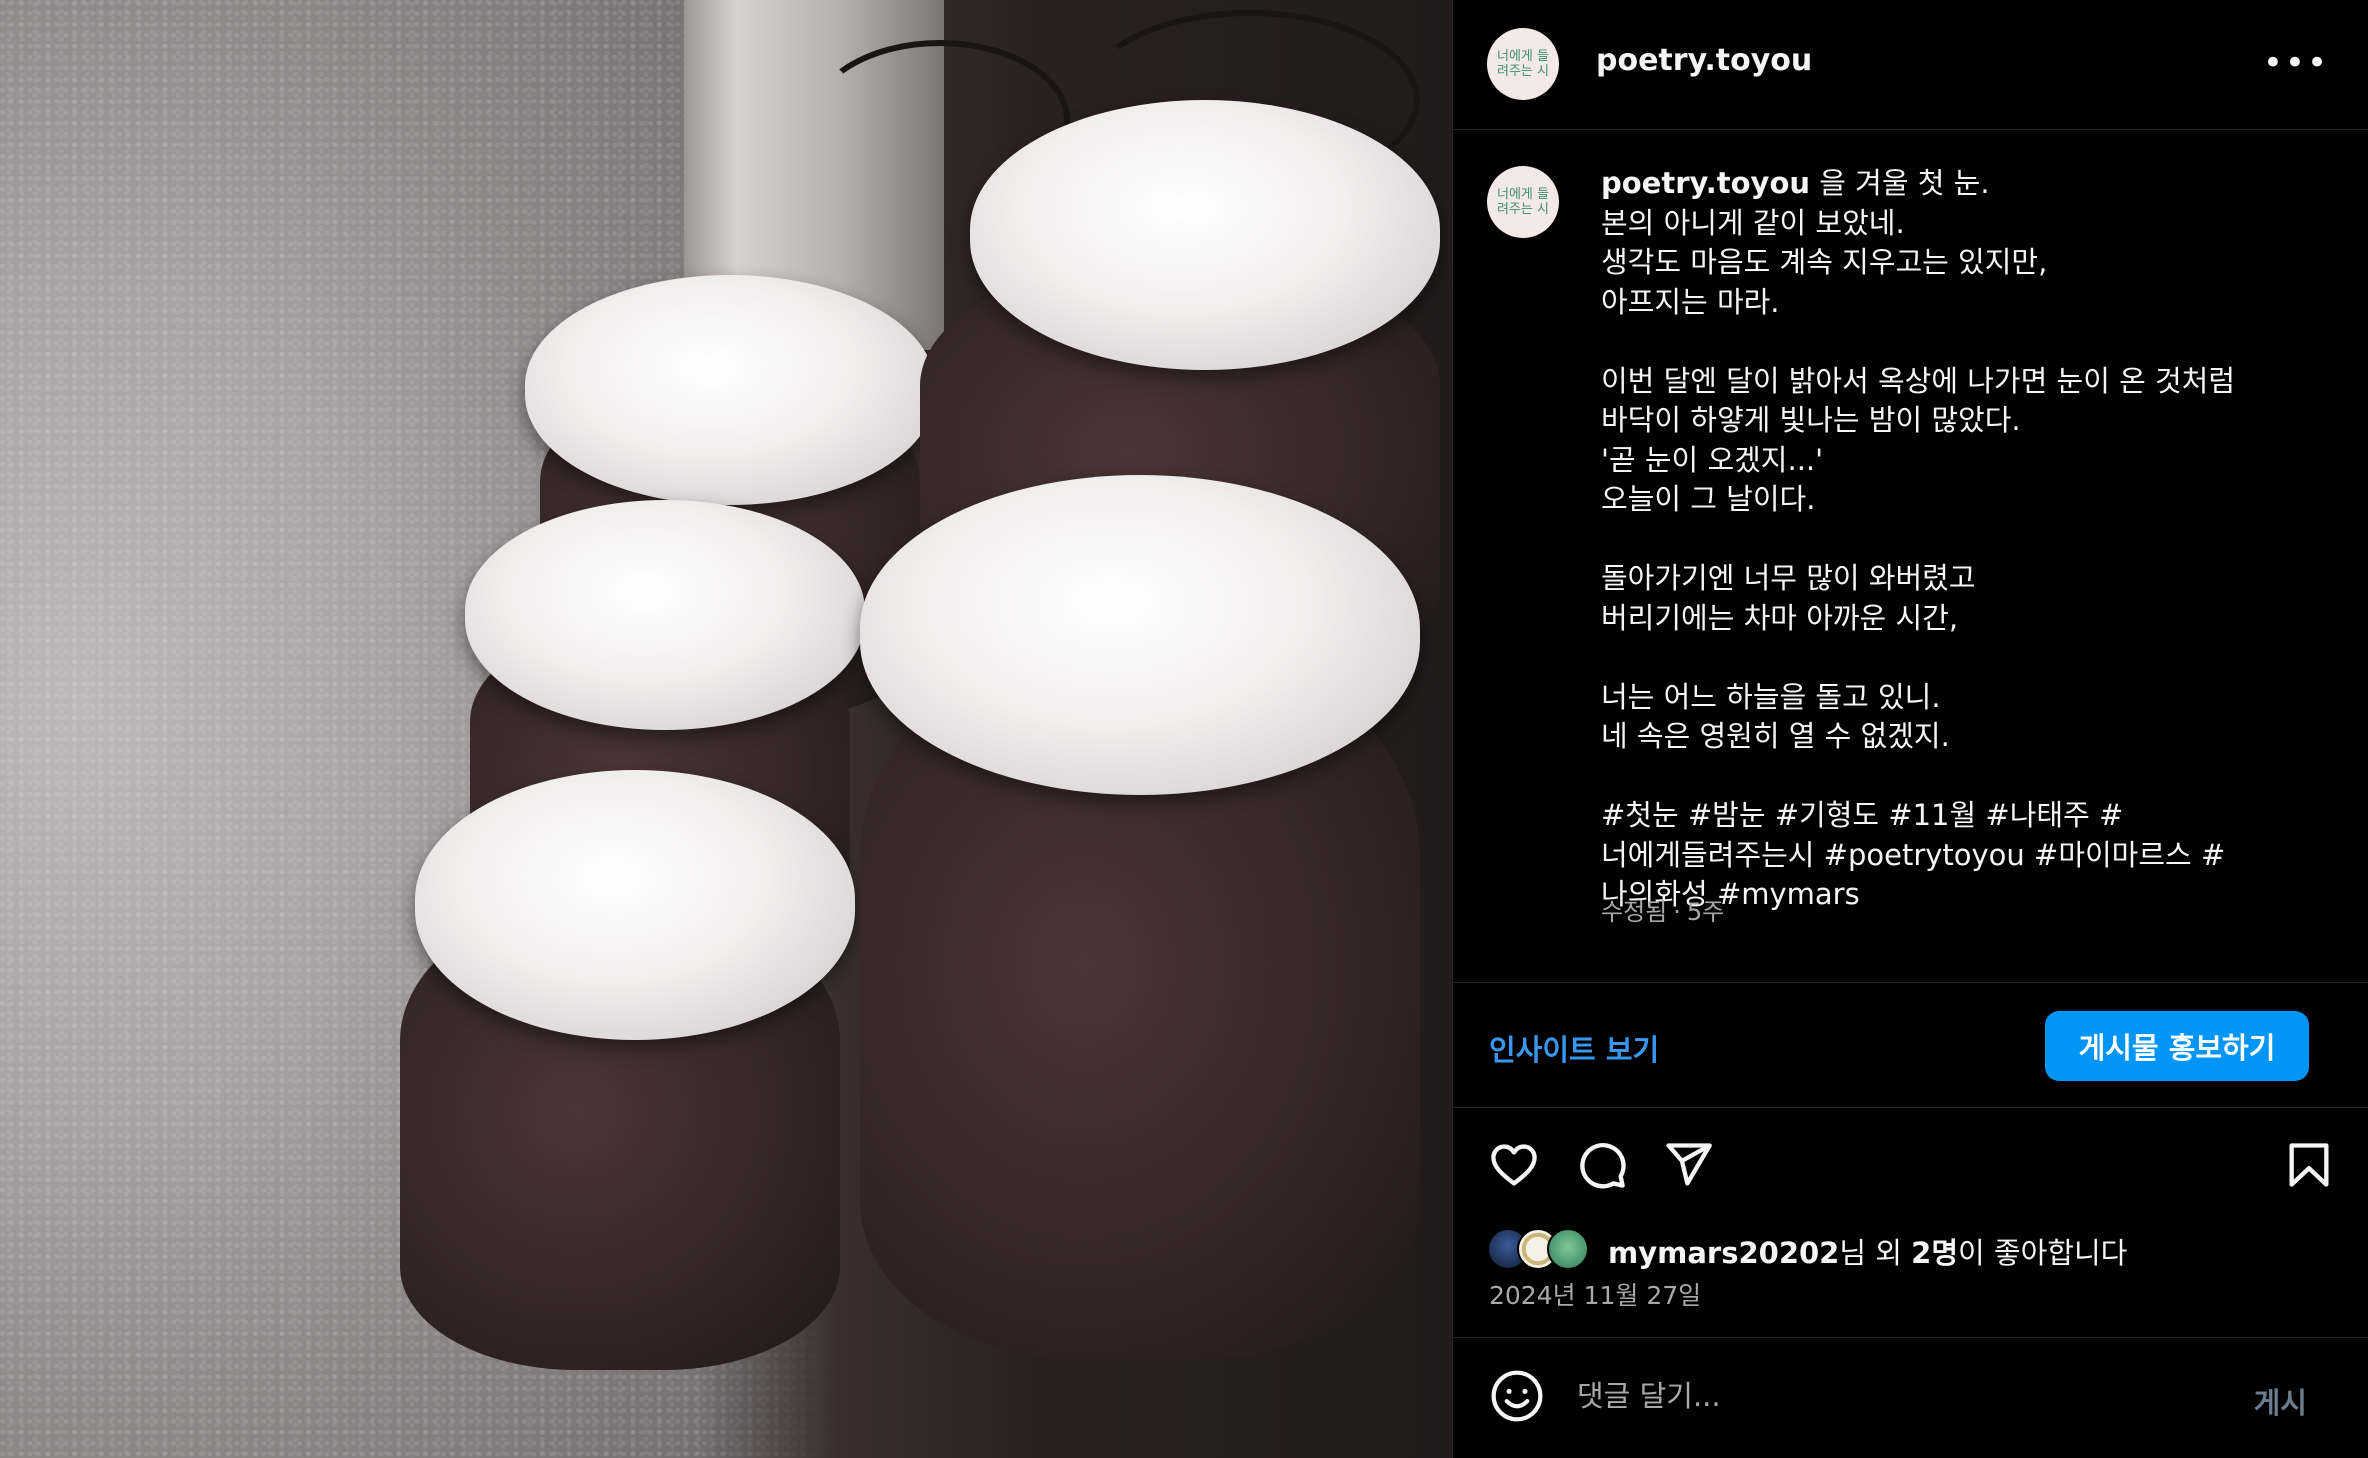  I want to click on view-insights-link: 인사이트 보기, so click(1574, 1048).